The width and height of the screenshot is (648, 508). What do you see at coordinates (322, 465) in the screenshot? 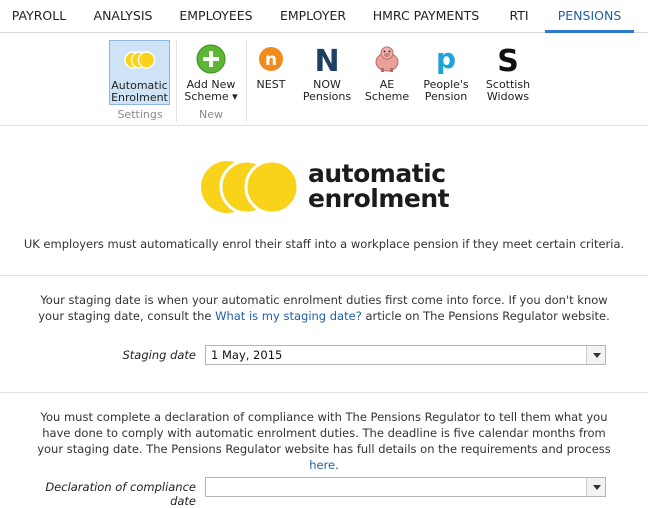
I see `declaration-help-link: here` at bounding box center [322, 465].